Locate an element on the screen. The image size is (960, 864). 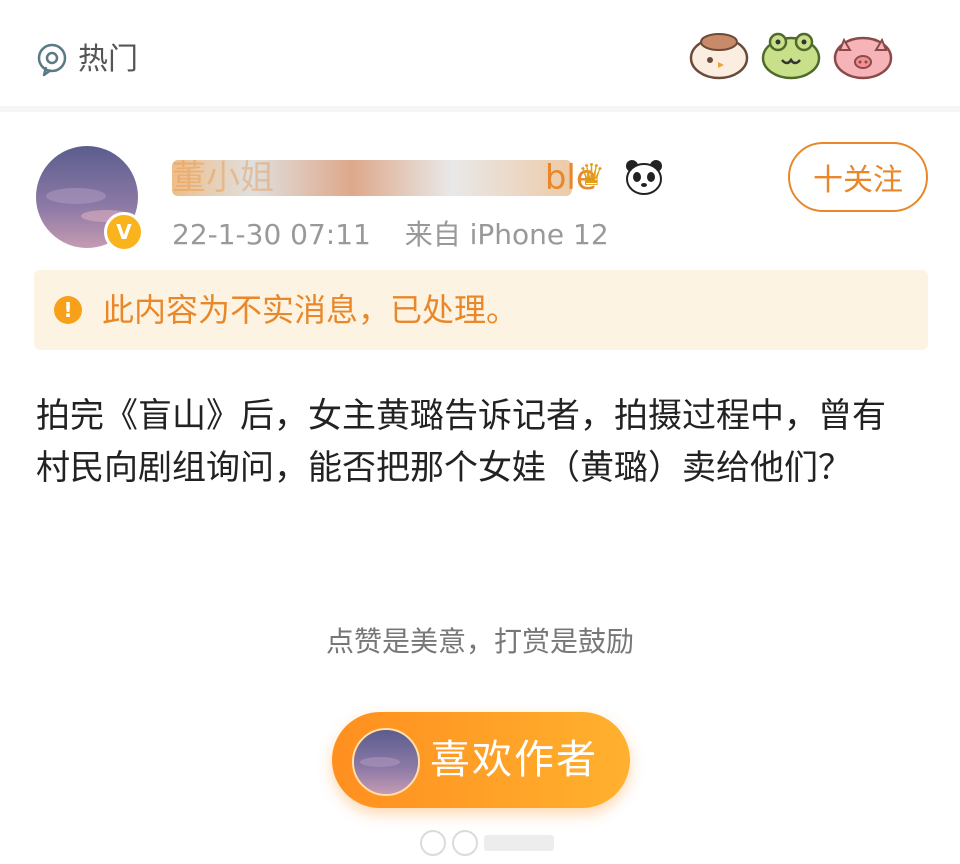
hot-tab: 热门 is located at coordinates (87, 60).